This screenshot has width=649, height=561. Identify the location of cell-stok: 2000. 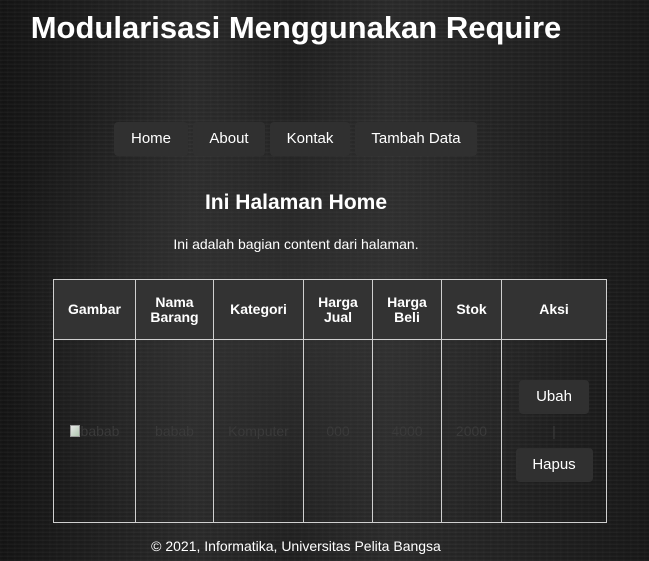
(471, 431).